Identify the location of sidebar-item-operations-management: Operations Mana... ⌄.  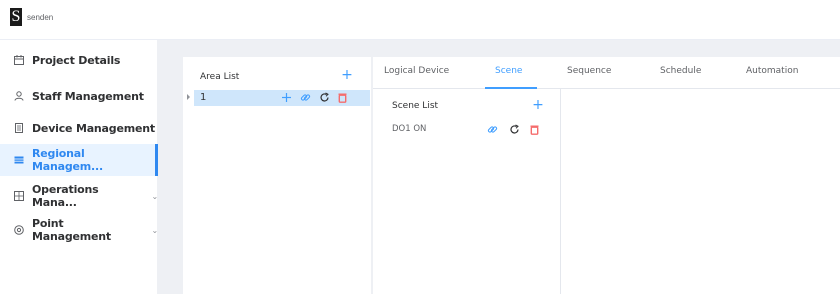
(79, 196).